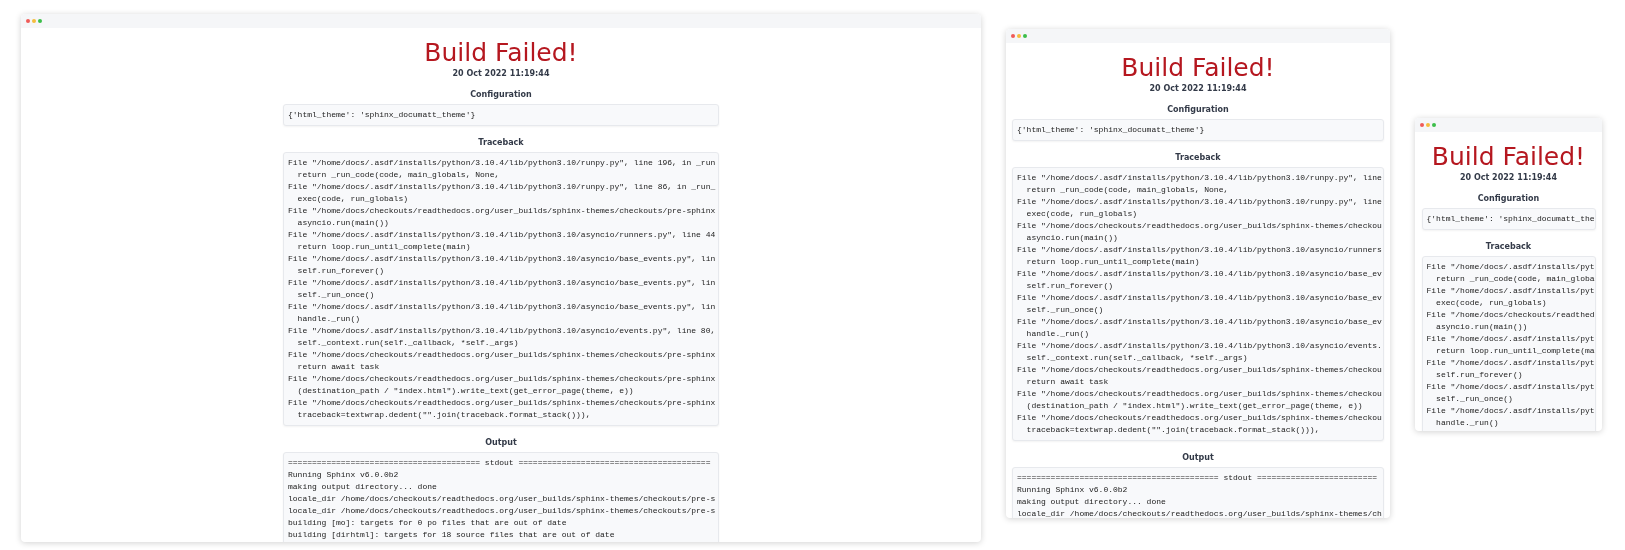 This screenshot has width=1625, height=550. I want to click on code-line: building [dirhtml]: targets for 18 source files that are out of date, so click(452, 535).